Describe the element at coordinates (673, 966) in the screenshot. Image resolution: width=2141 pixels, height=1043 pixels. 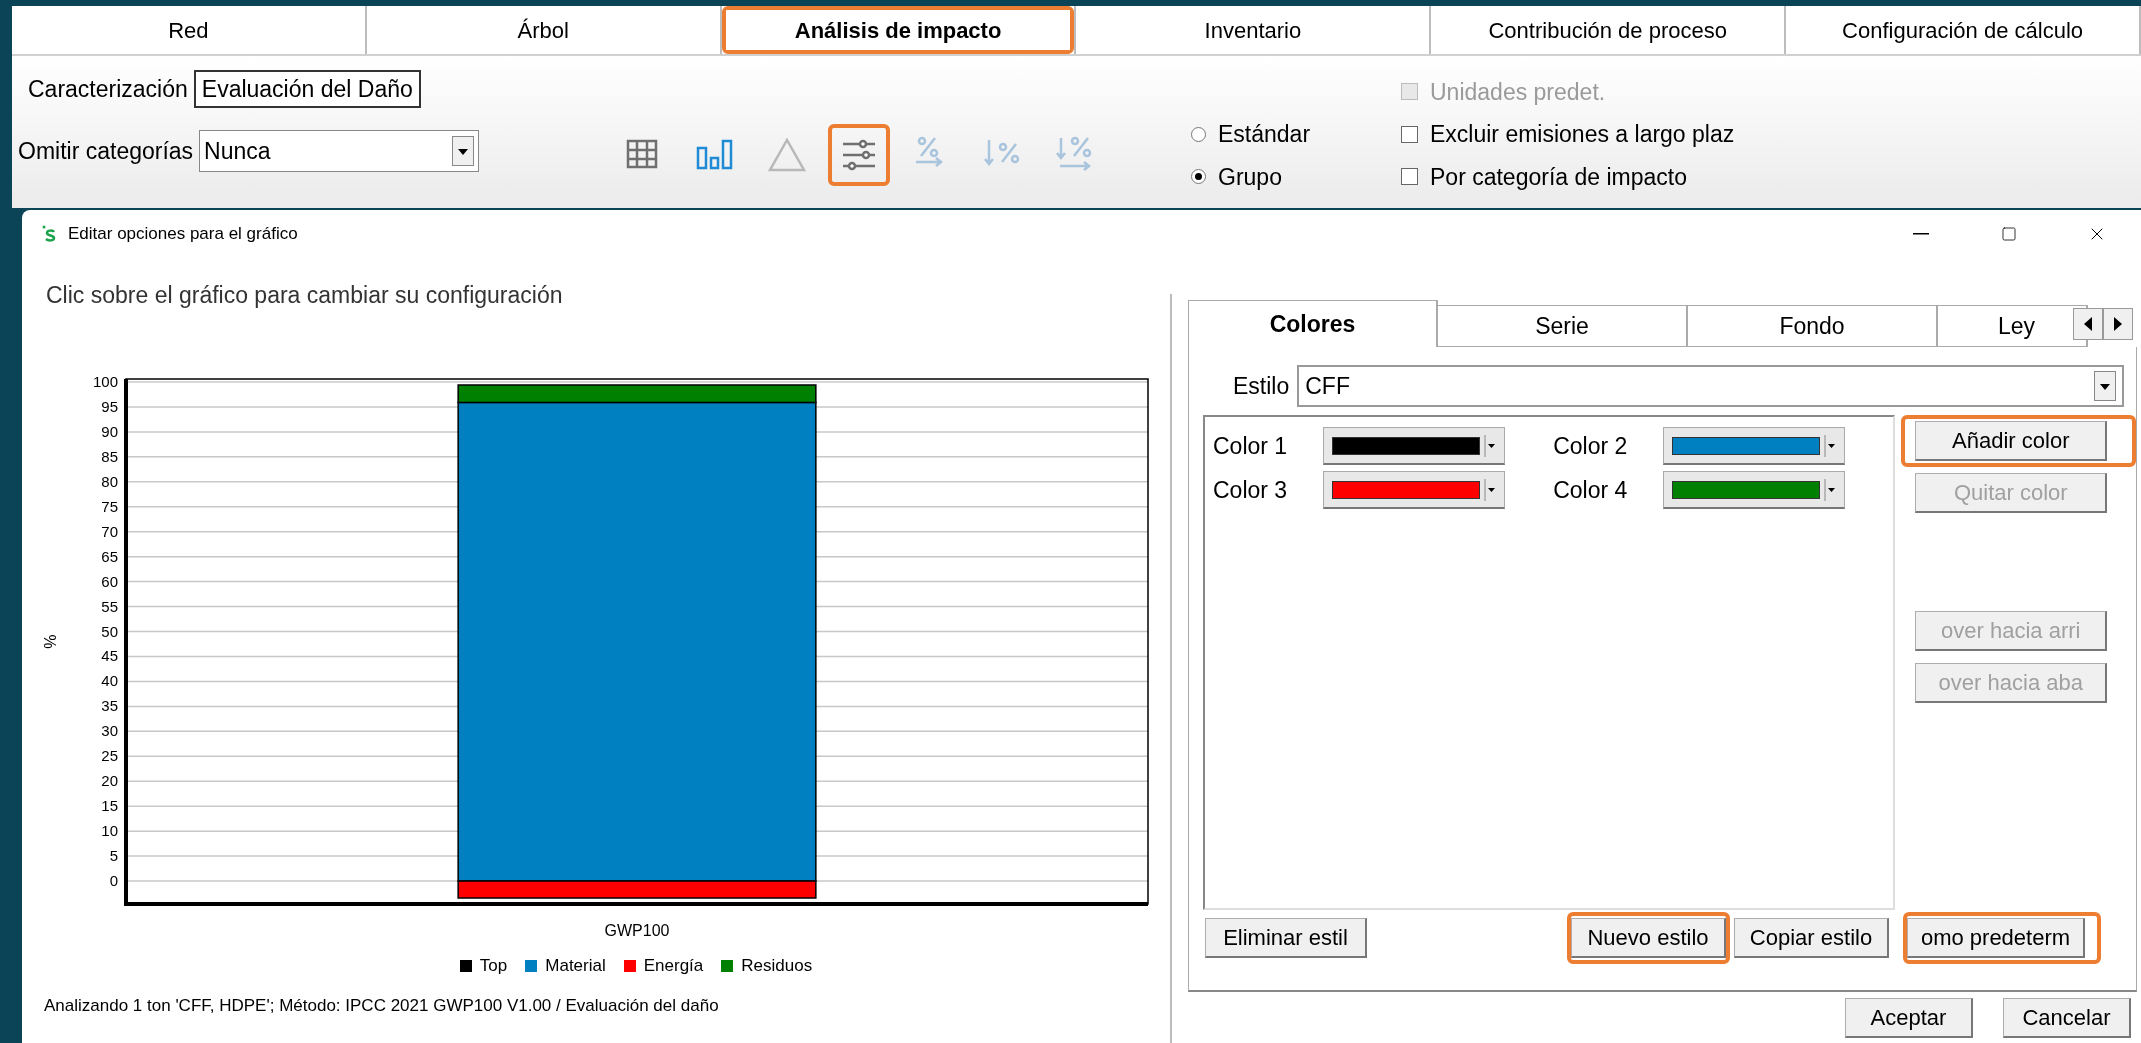
I see `legend-label: Energía` at that location.